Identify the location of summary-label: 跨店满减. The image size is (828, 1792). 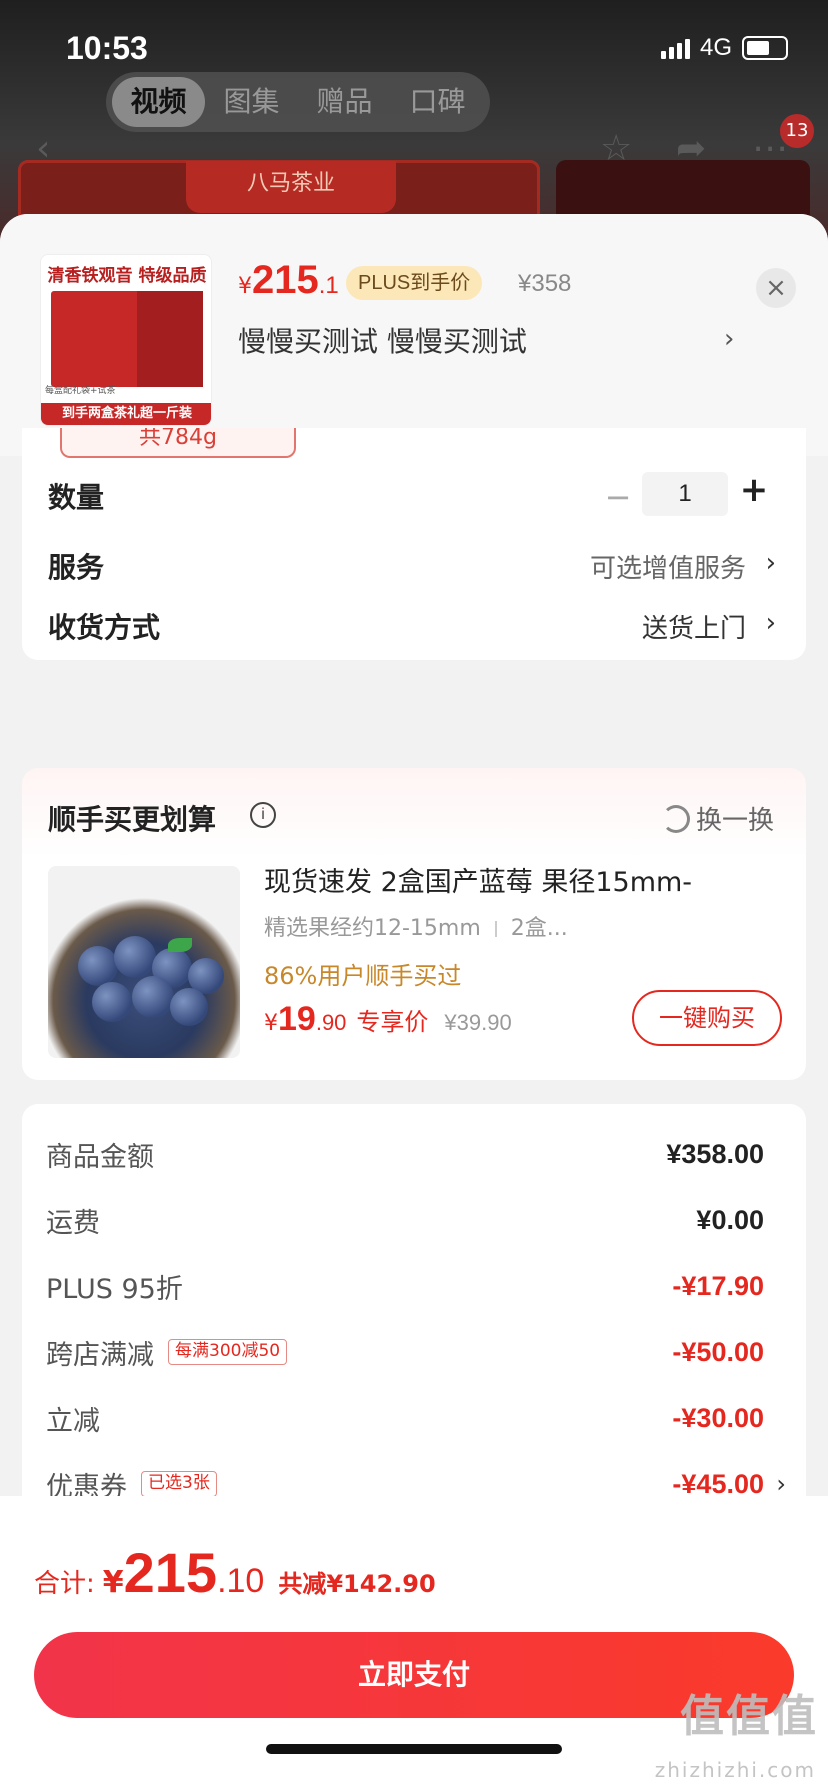
(100, 1355).